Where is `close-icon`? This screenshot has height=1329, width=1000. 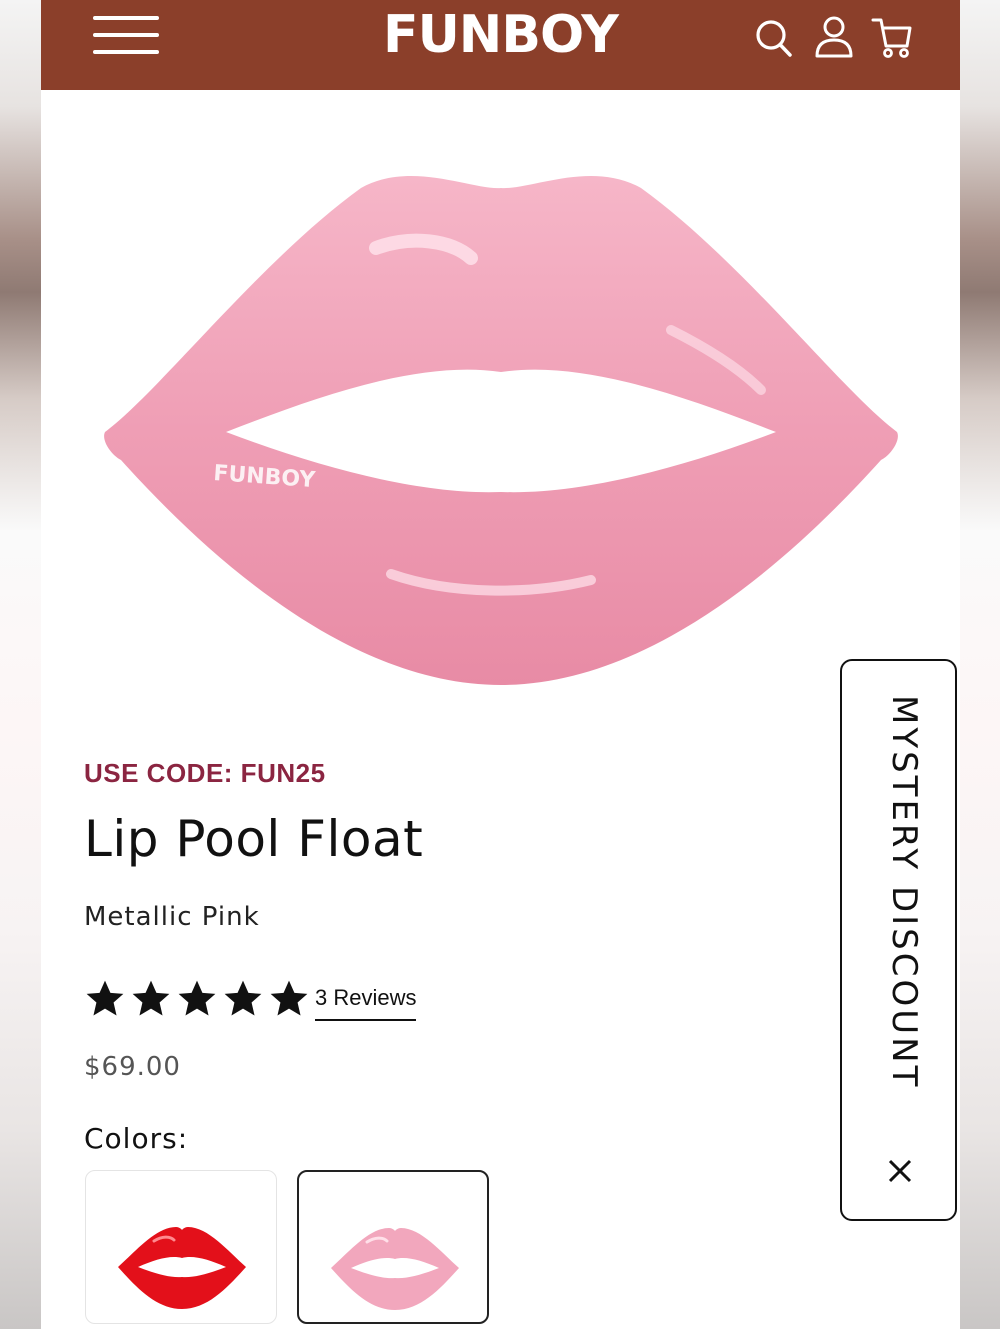 close-icon is located at coordinates (900, 1171).